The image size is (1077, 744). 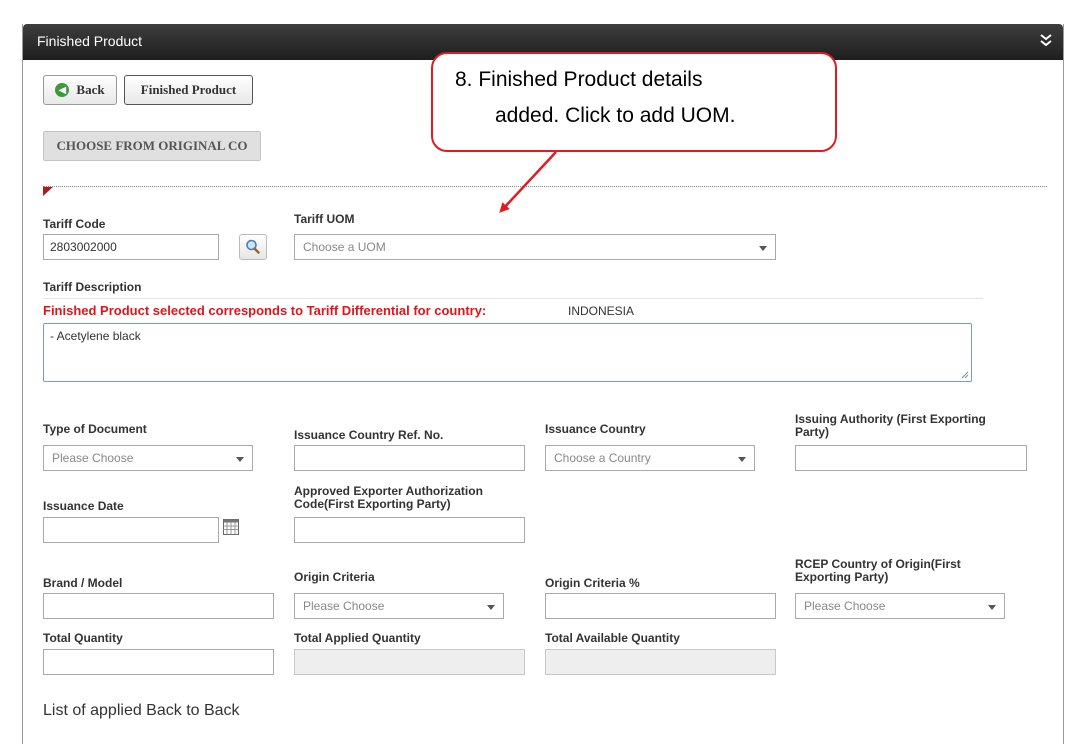 What do you see at coordinates (369, 435) in the screenshot?
I see `issuance-country-ref-label: Issuance Country Ref. No.` at bounding box center [369, 435].